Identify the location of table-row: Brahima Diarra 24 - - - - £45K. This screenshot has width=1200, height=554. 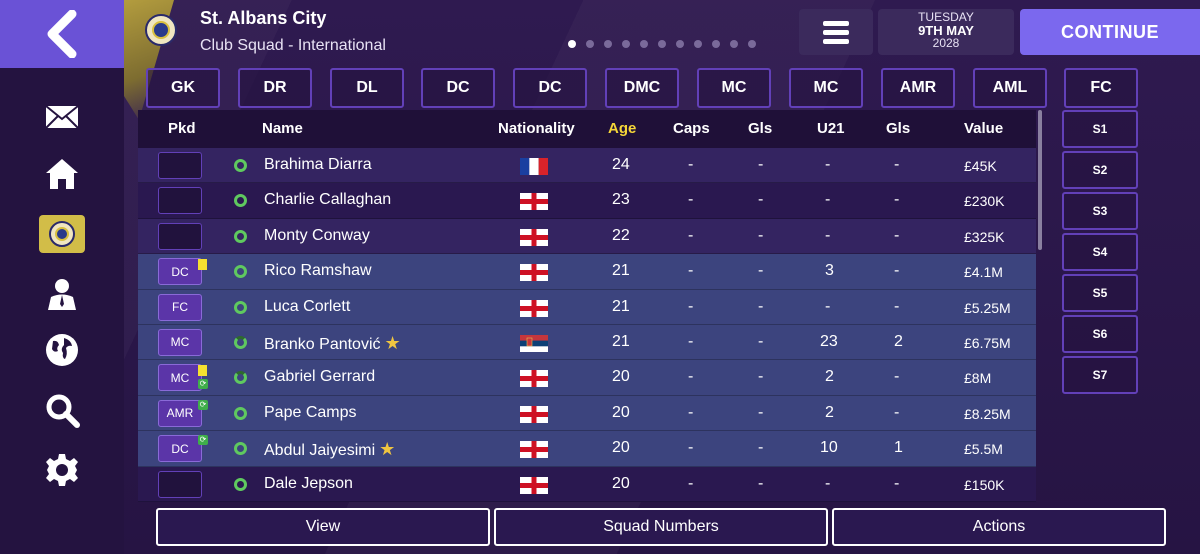
(587, 166).